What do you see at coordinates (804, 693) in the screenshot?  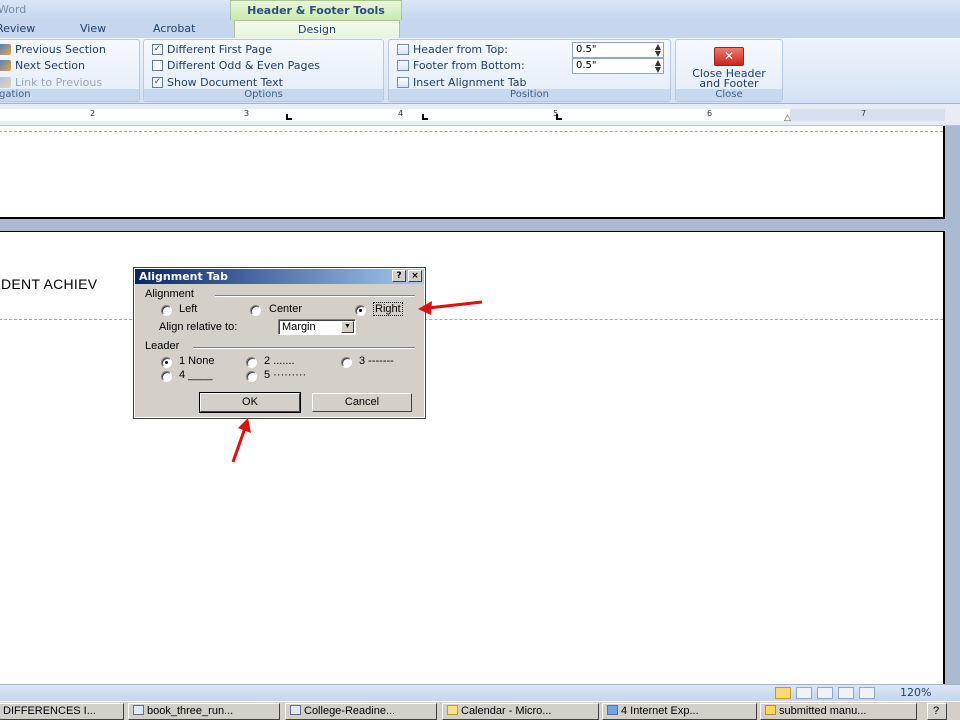 I see `full-screen-reading-icon` at bounding box center [804, 693].